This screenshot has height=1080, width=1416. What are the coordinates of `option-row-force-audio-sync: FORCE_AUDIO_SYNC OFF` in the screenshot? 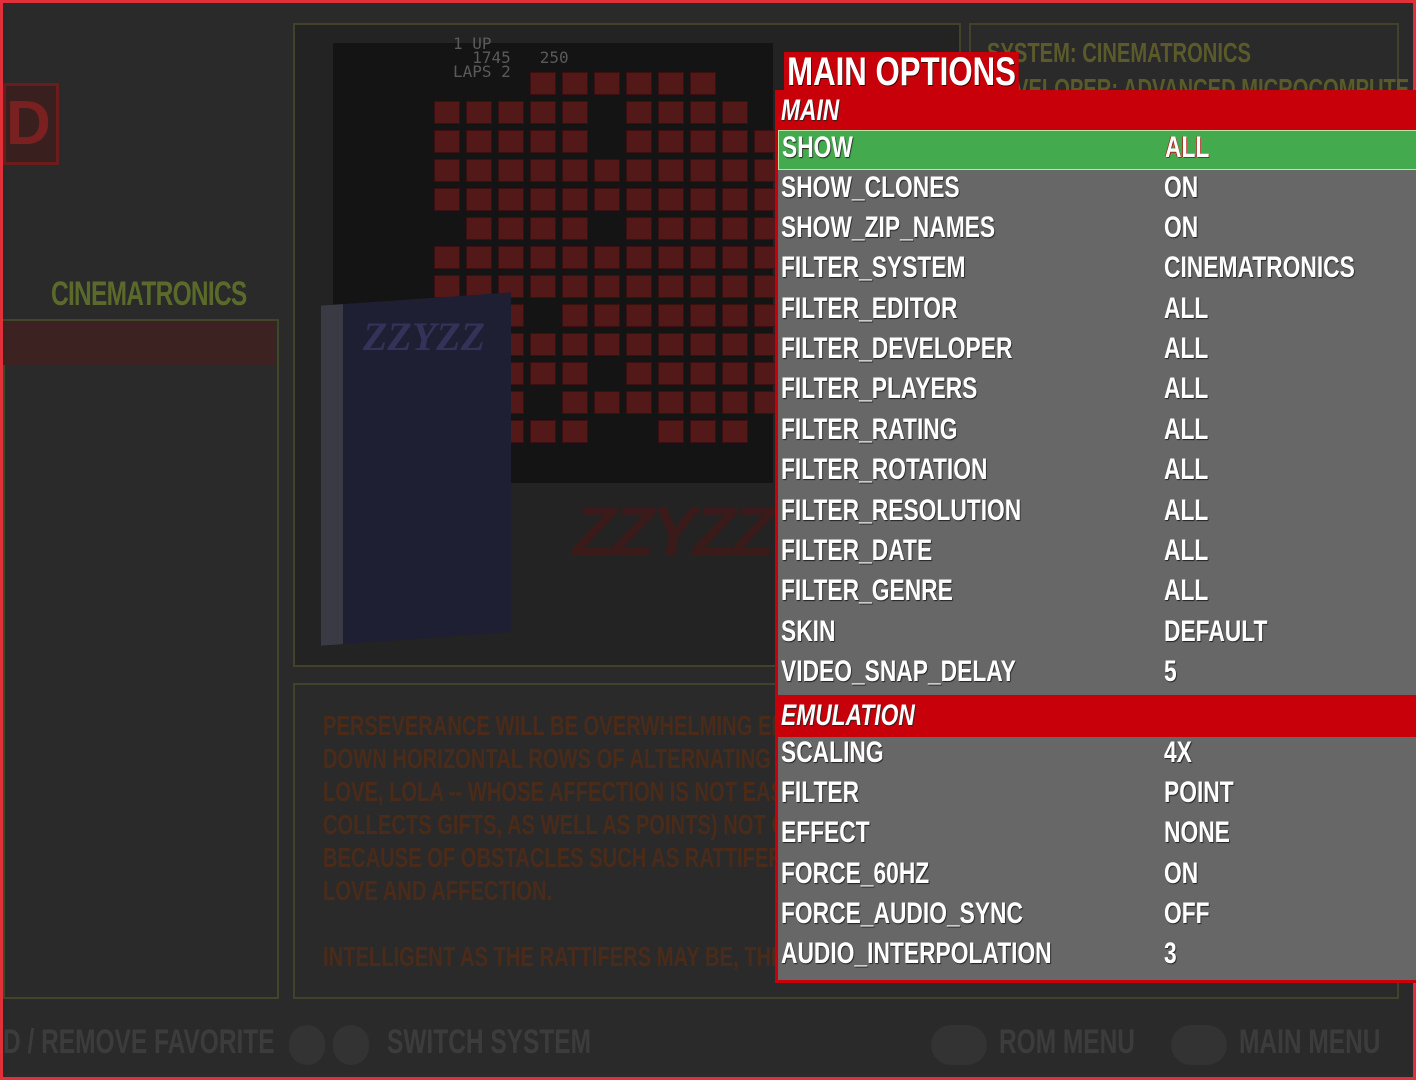 It's located at (1097, 917).